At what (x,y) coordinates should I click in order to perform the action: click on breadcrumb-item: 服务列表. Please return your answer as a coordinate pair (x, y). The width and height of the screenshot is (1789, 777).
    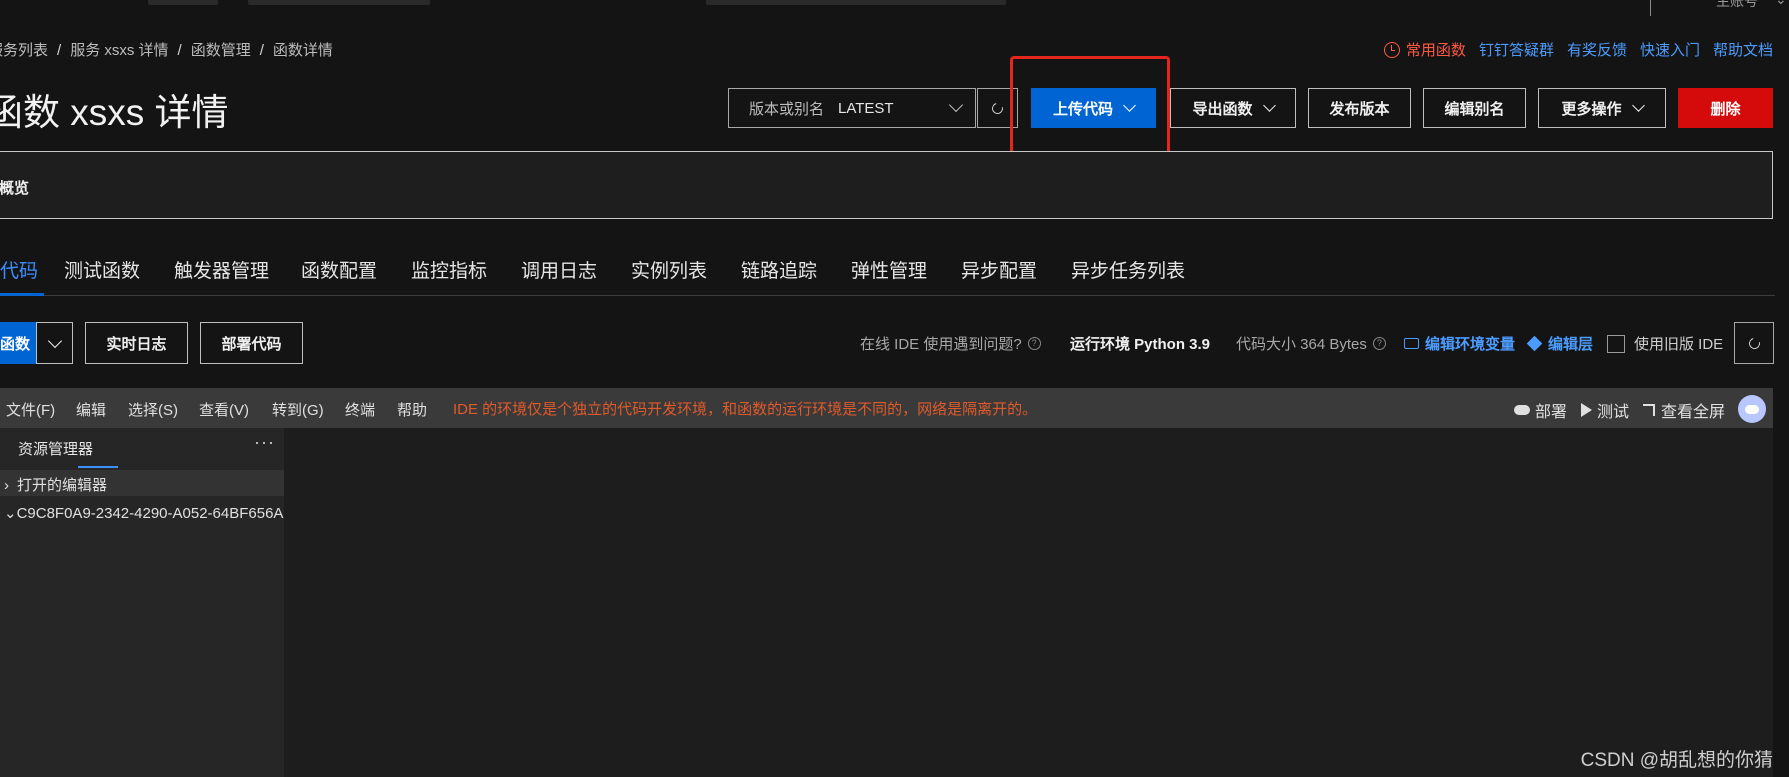
    Looking at the image, I should click on (24, 50).